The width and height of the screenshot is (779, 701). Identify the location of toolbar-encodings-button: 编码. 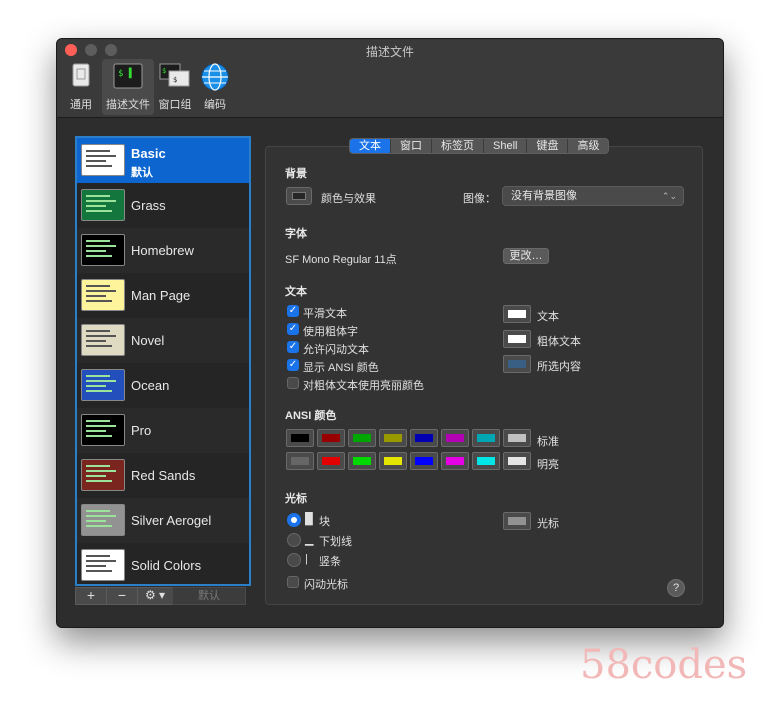
(215, 87).